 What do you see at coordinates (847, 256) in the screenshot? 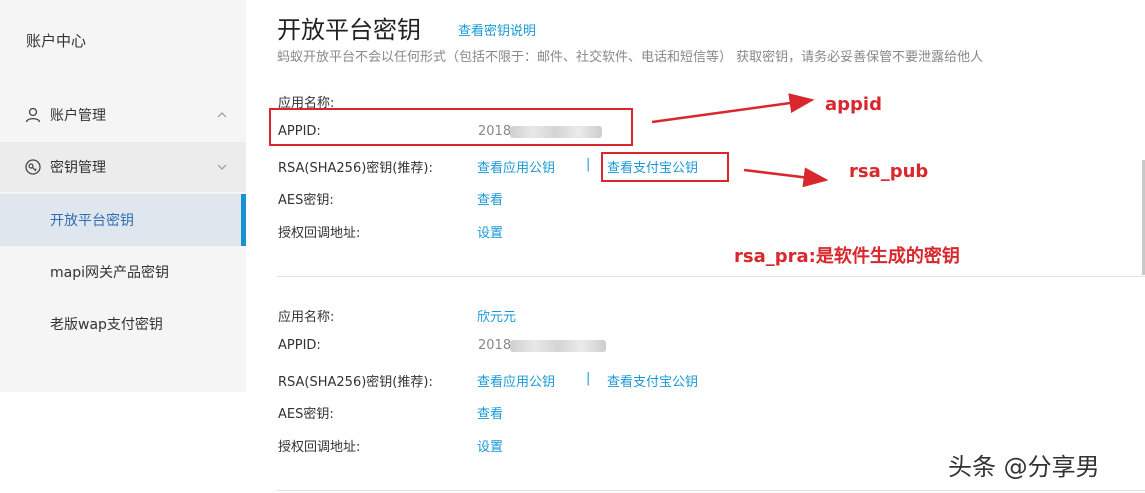
I see `annotation-rsa-pra: rsa_pra:是软件生成的密钥` at bounding box center [847, 256].